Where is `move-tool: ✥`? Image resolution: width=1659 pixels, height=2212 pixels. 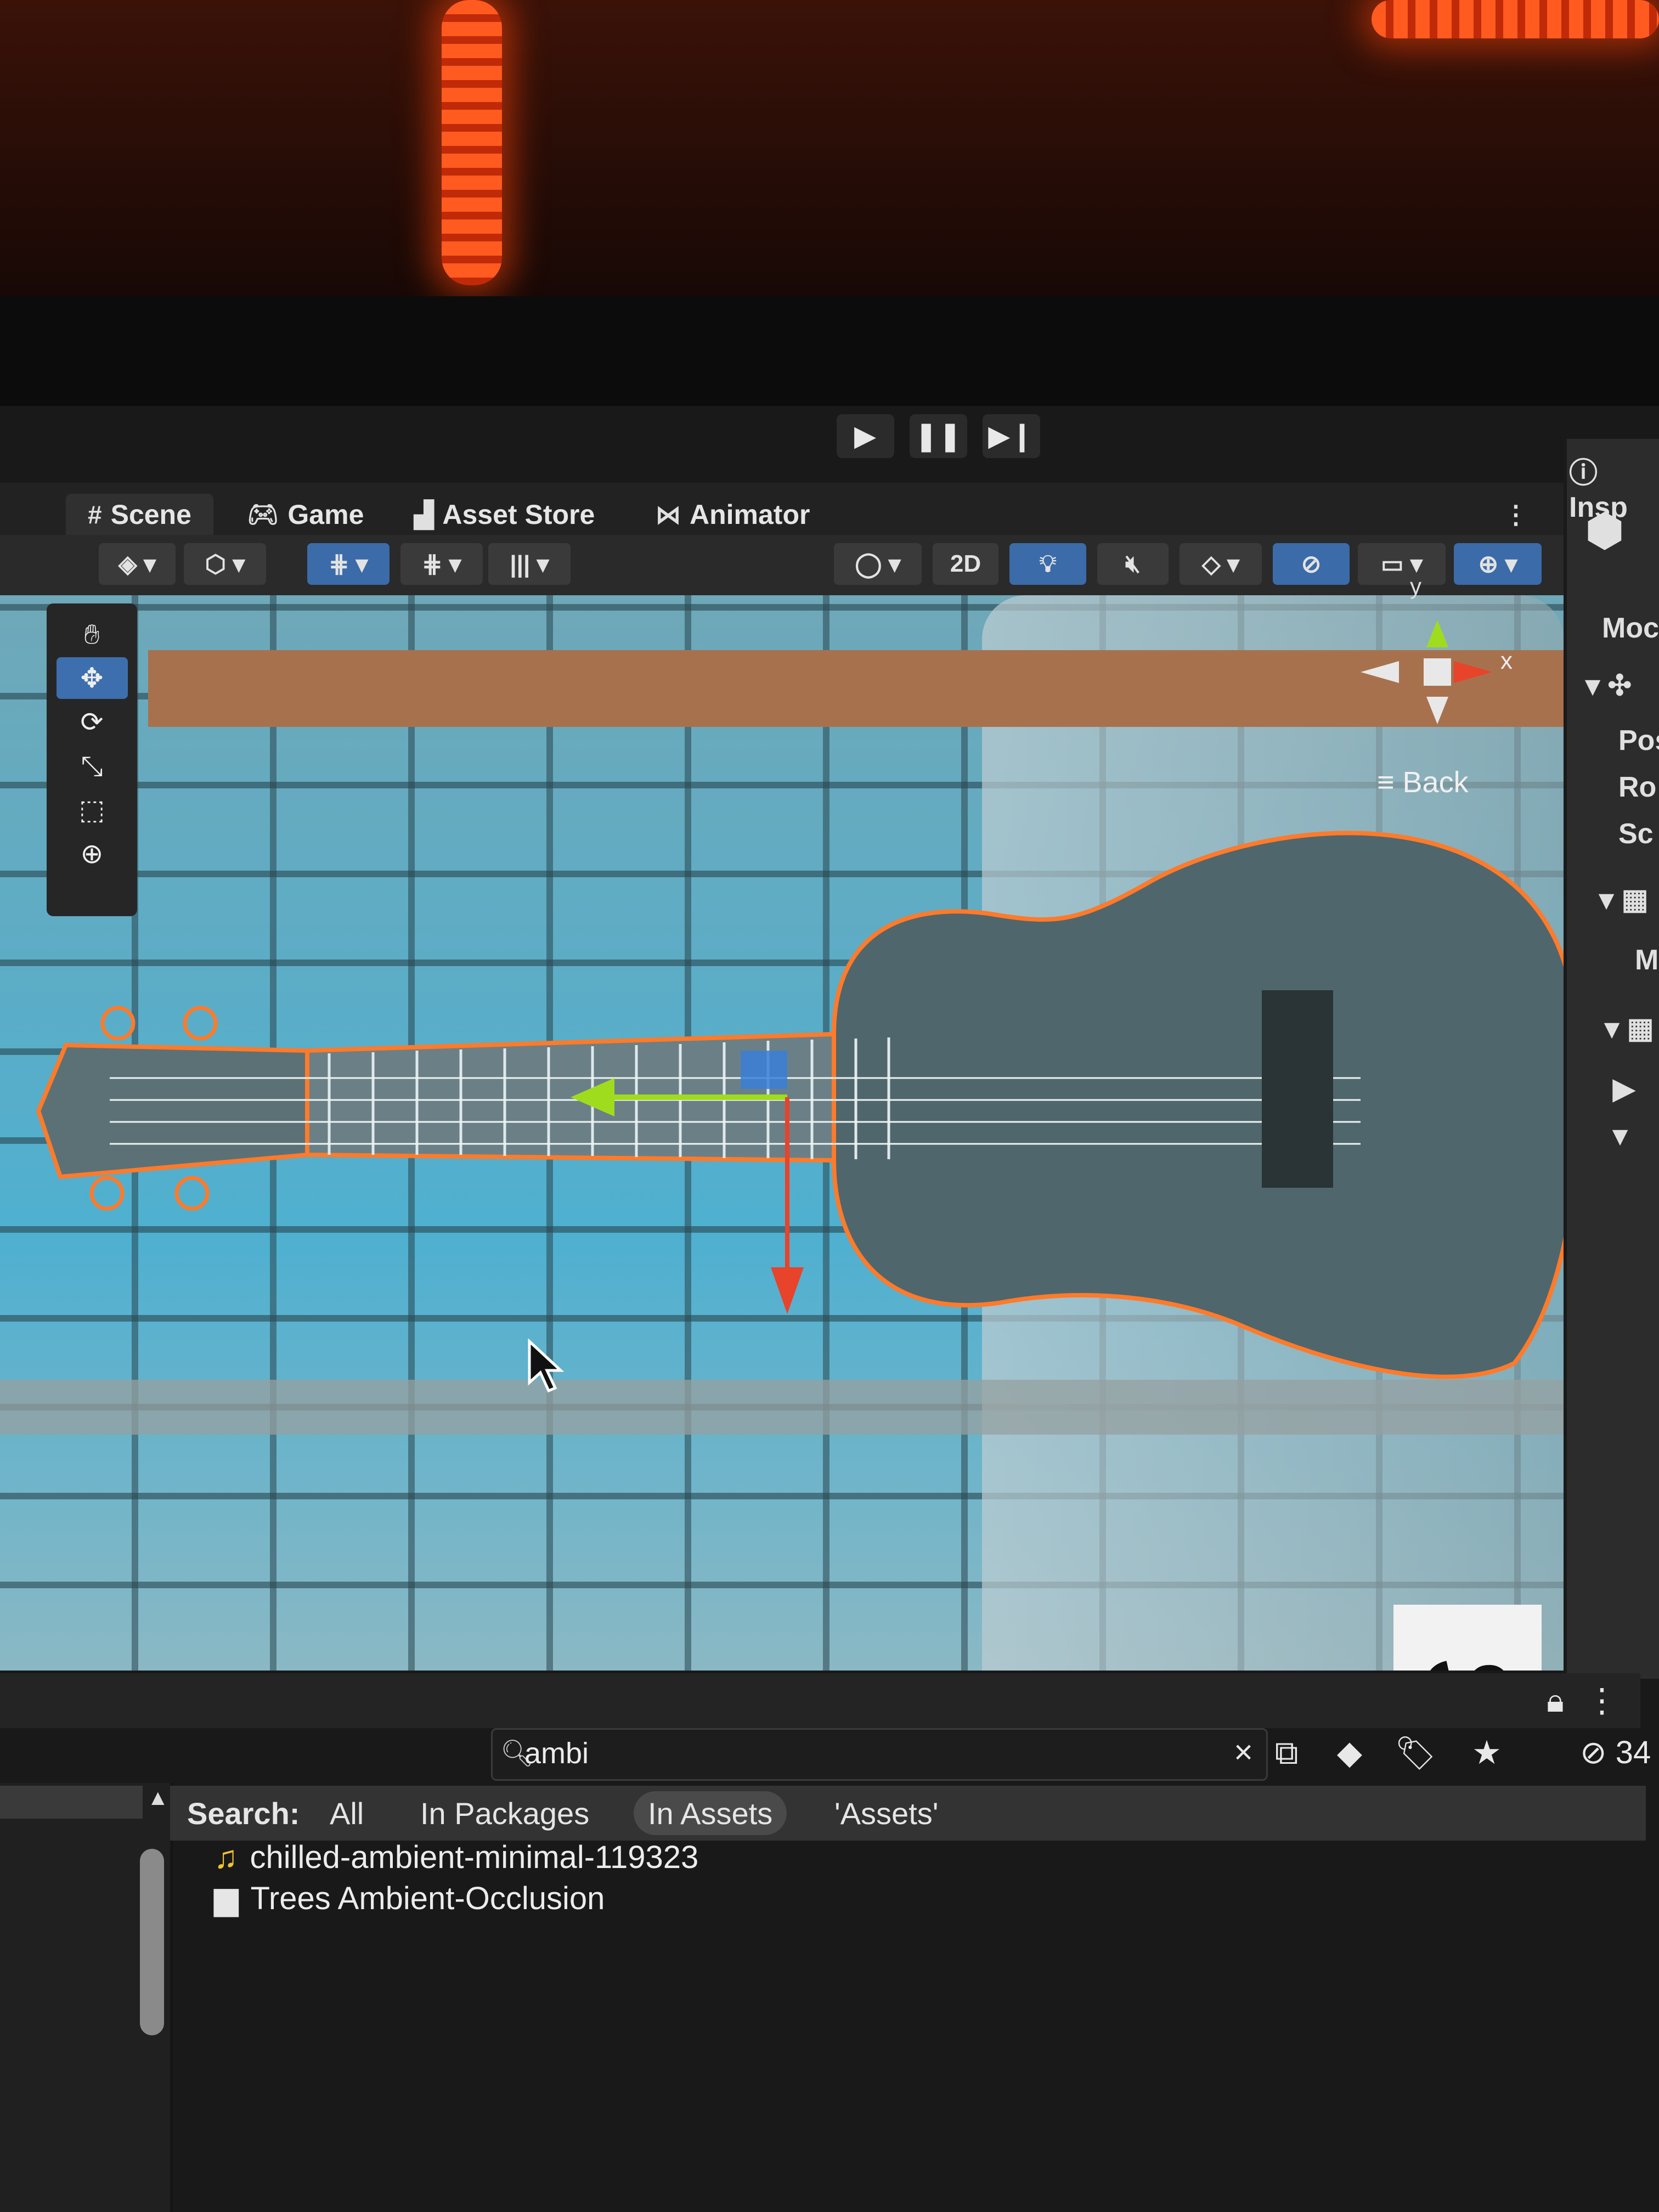 move-tool: ✥ is located at coordinates (92, 678).